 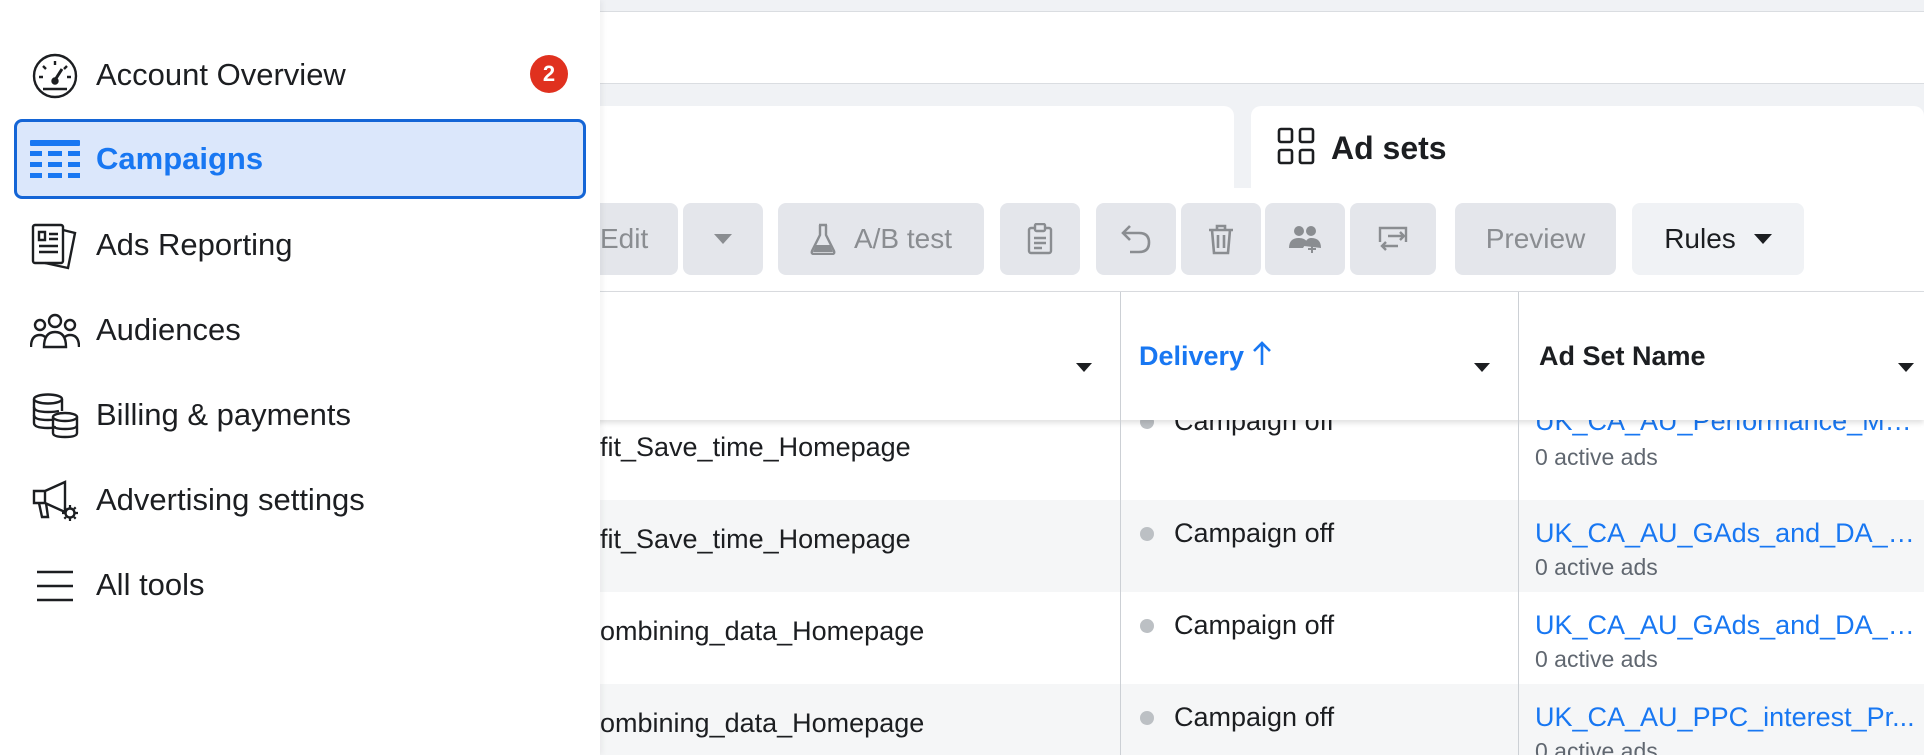 I want to click on tab-campaigns, so click(x=877, y=147).